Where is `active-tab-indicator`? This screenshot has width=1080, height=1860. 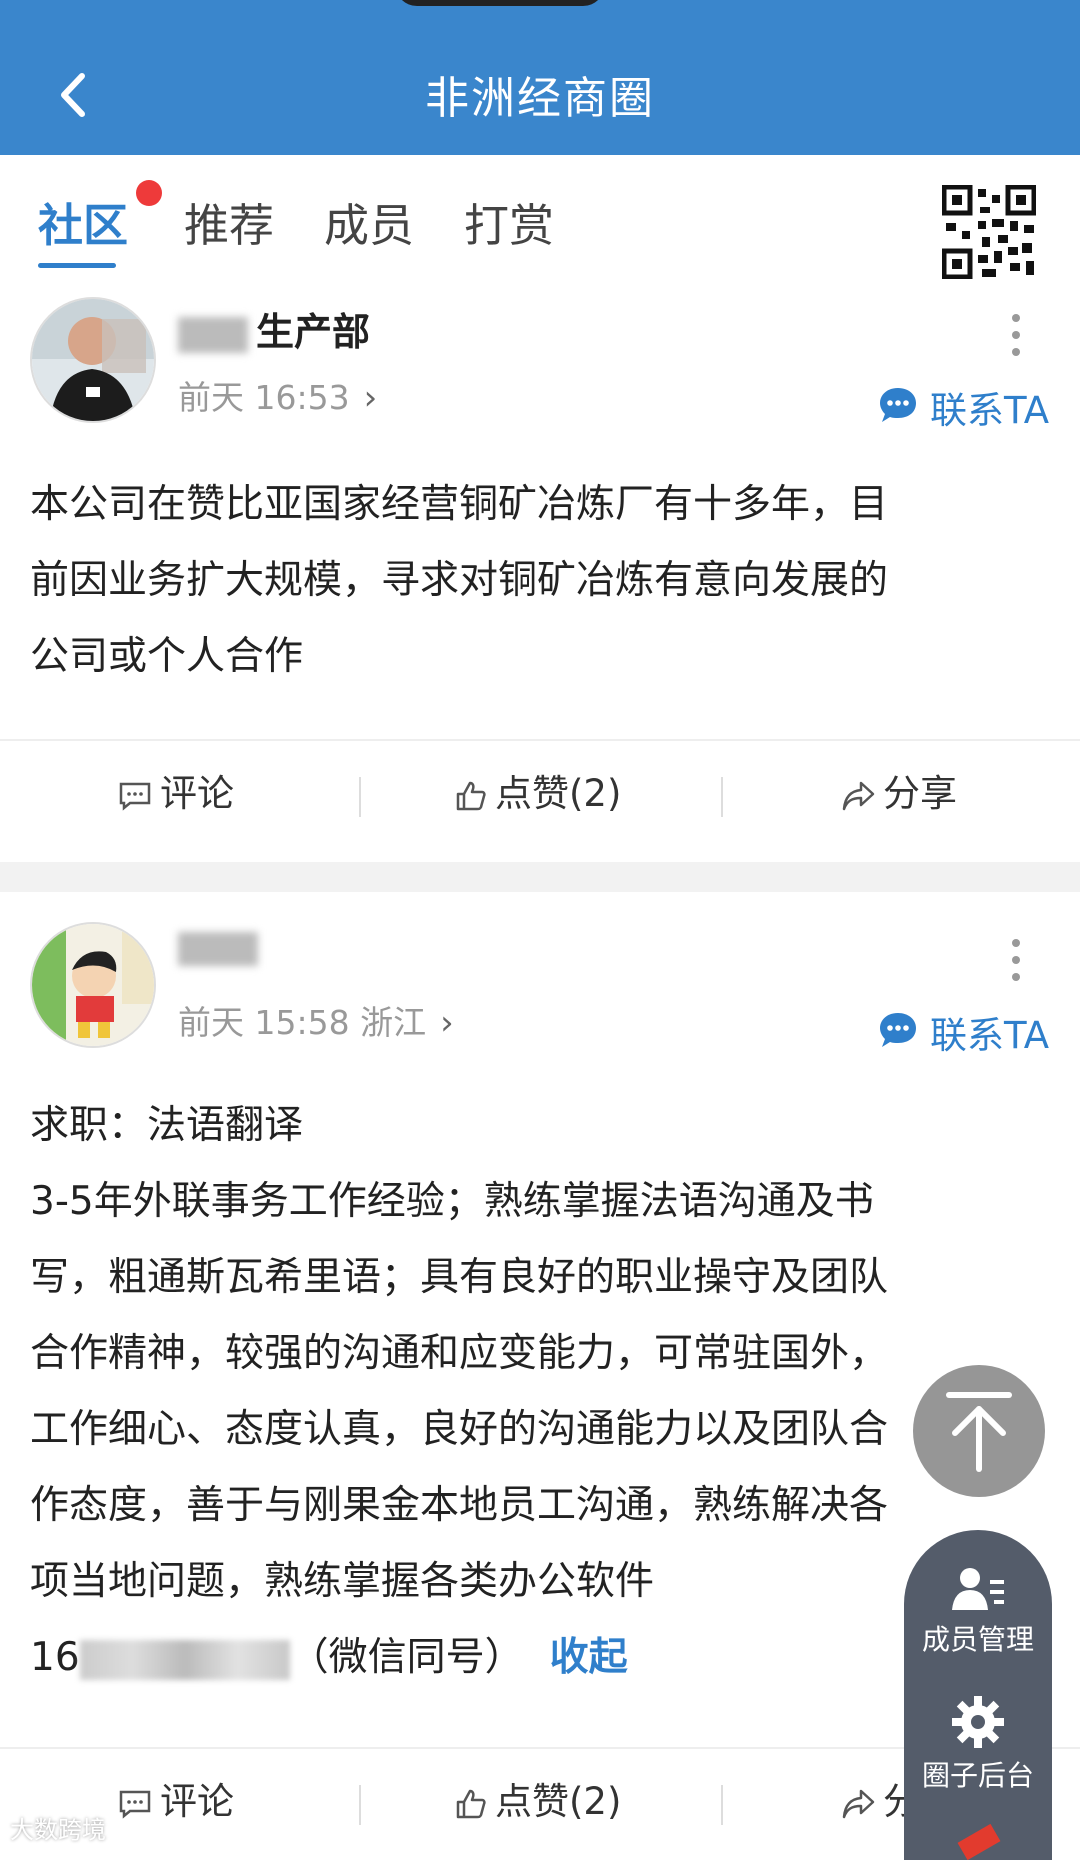 active-tab-indicator is located at coordinates (77, 265).